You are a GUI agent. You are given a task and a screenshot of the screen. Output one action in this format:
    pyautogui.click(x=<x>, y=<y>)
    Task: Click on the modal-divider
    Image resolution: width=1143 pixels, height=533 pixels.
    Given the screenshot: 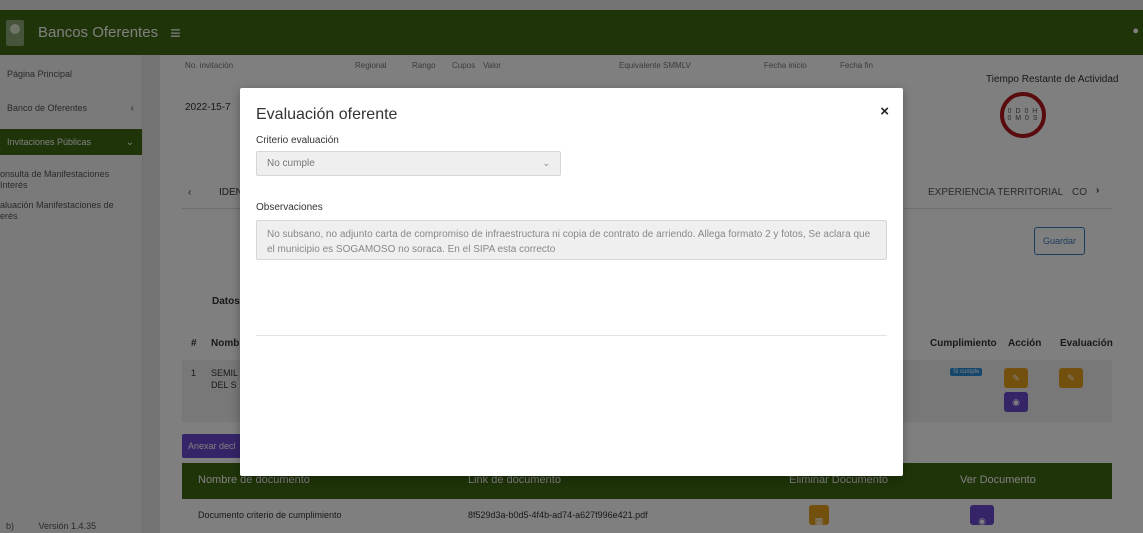 What is the action you would take?
    pyautogui.click(x=571, y=335)
    